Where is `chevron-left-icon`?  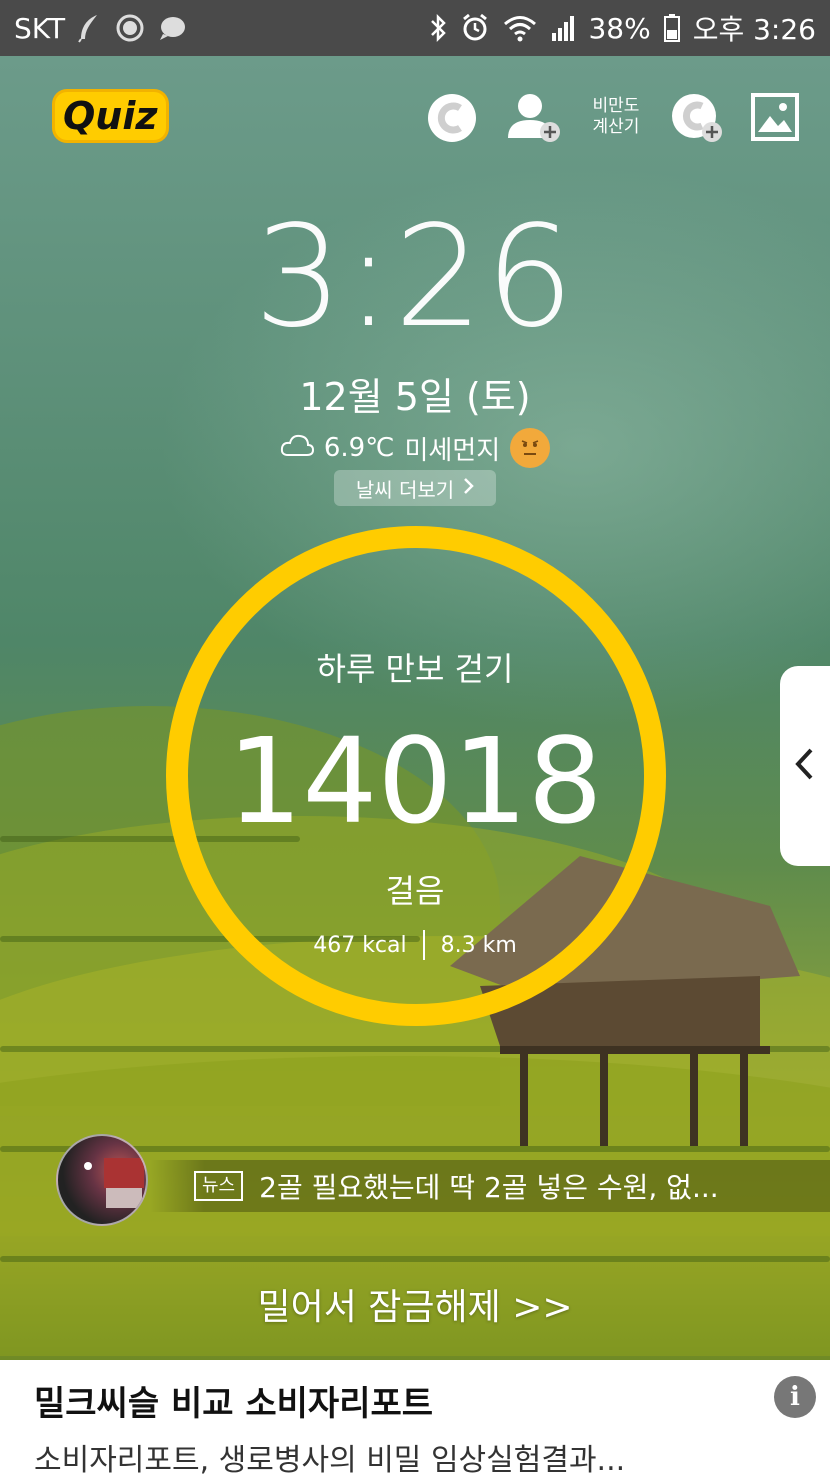 chevron-left-icon is located at coordinates (804, 766).